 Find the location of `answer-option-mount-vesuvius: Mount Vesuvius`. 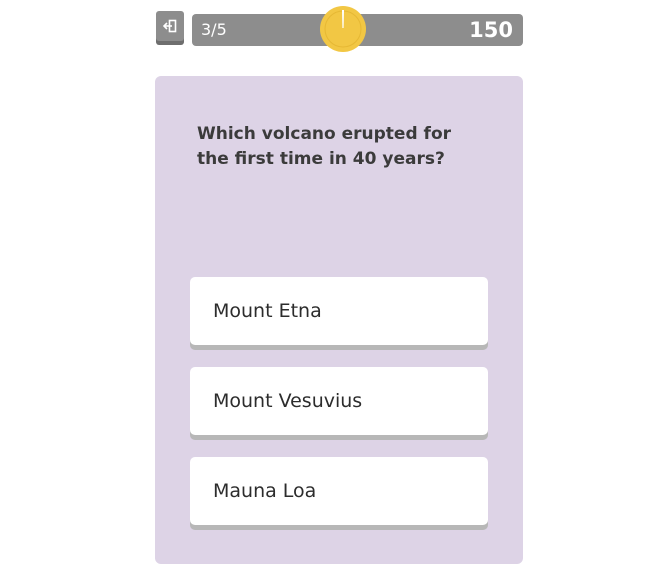

answer-option-mount-vesuvius: Mount Vesuvius is located at coordinates (339, 401).